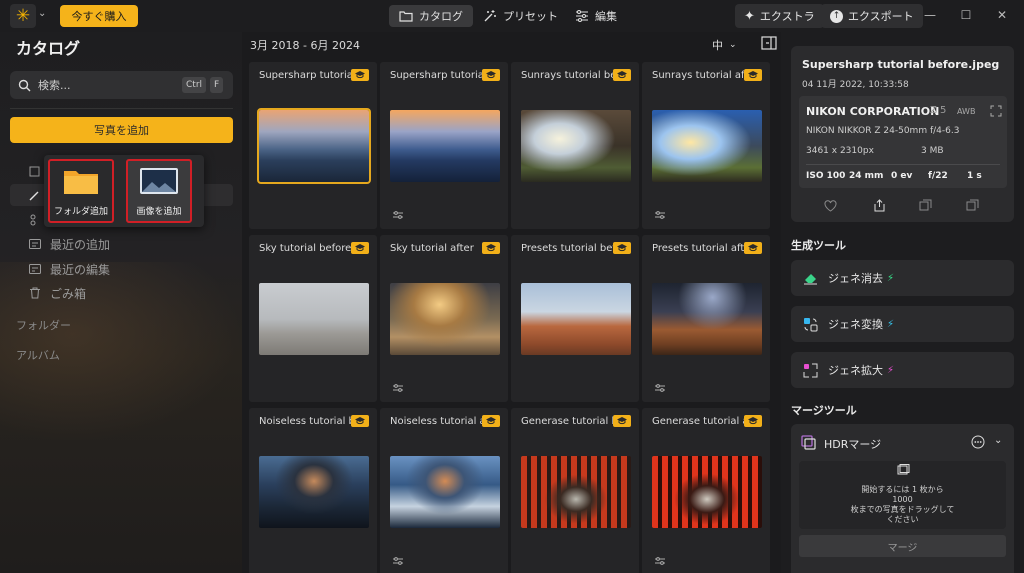 The width and height of the screenshot is (1024, 573). What do you see at coordinates (902, 546) in the screenshot?
I see `merge-button: マージ` at bounding box center [902, 546].